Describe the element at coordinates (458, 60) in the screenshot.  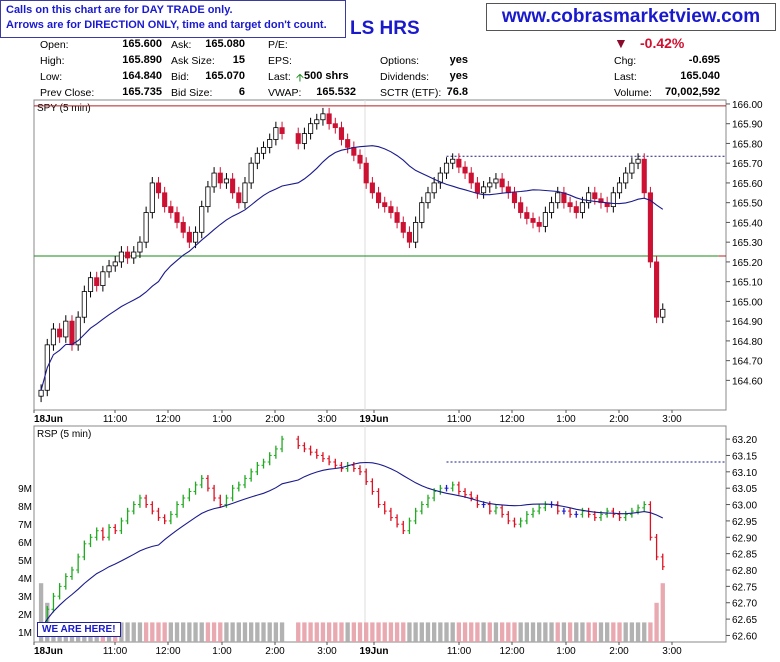
I see `options-value: yes` at that location.